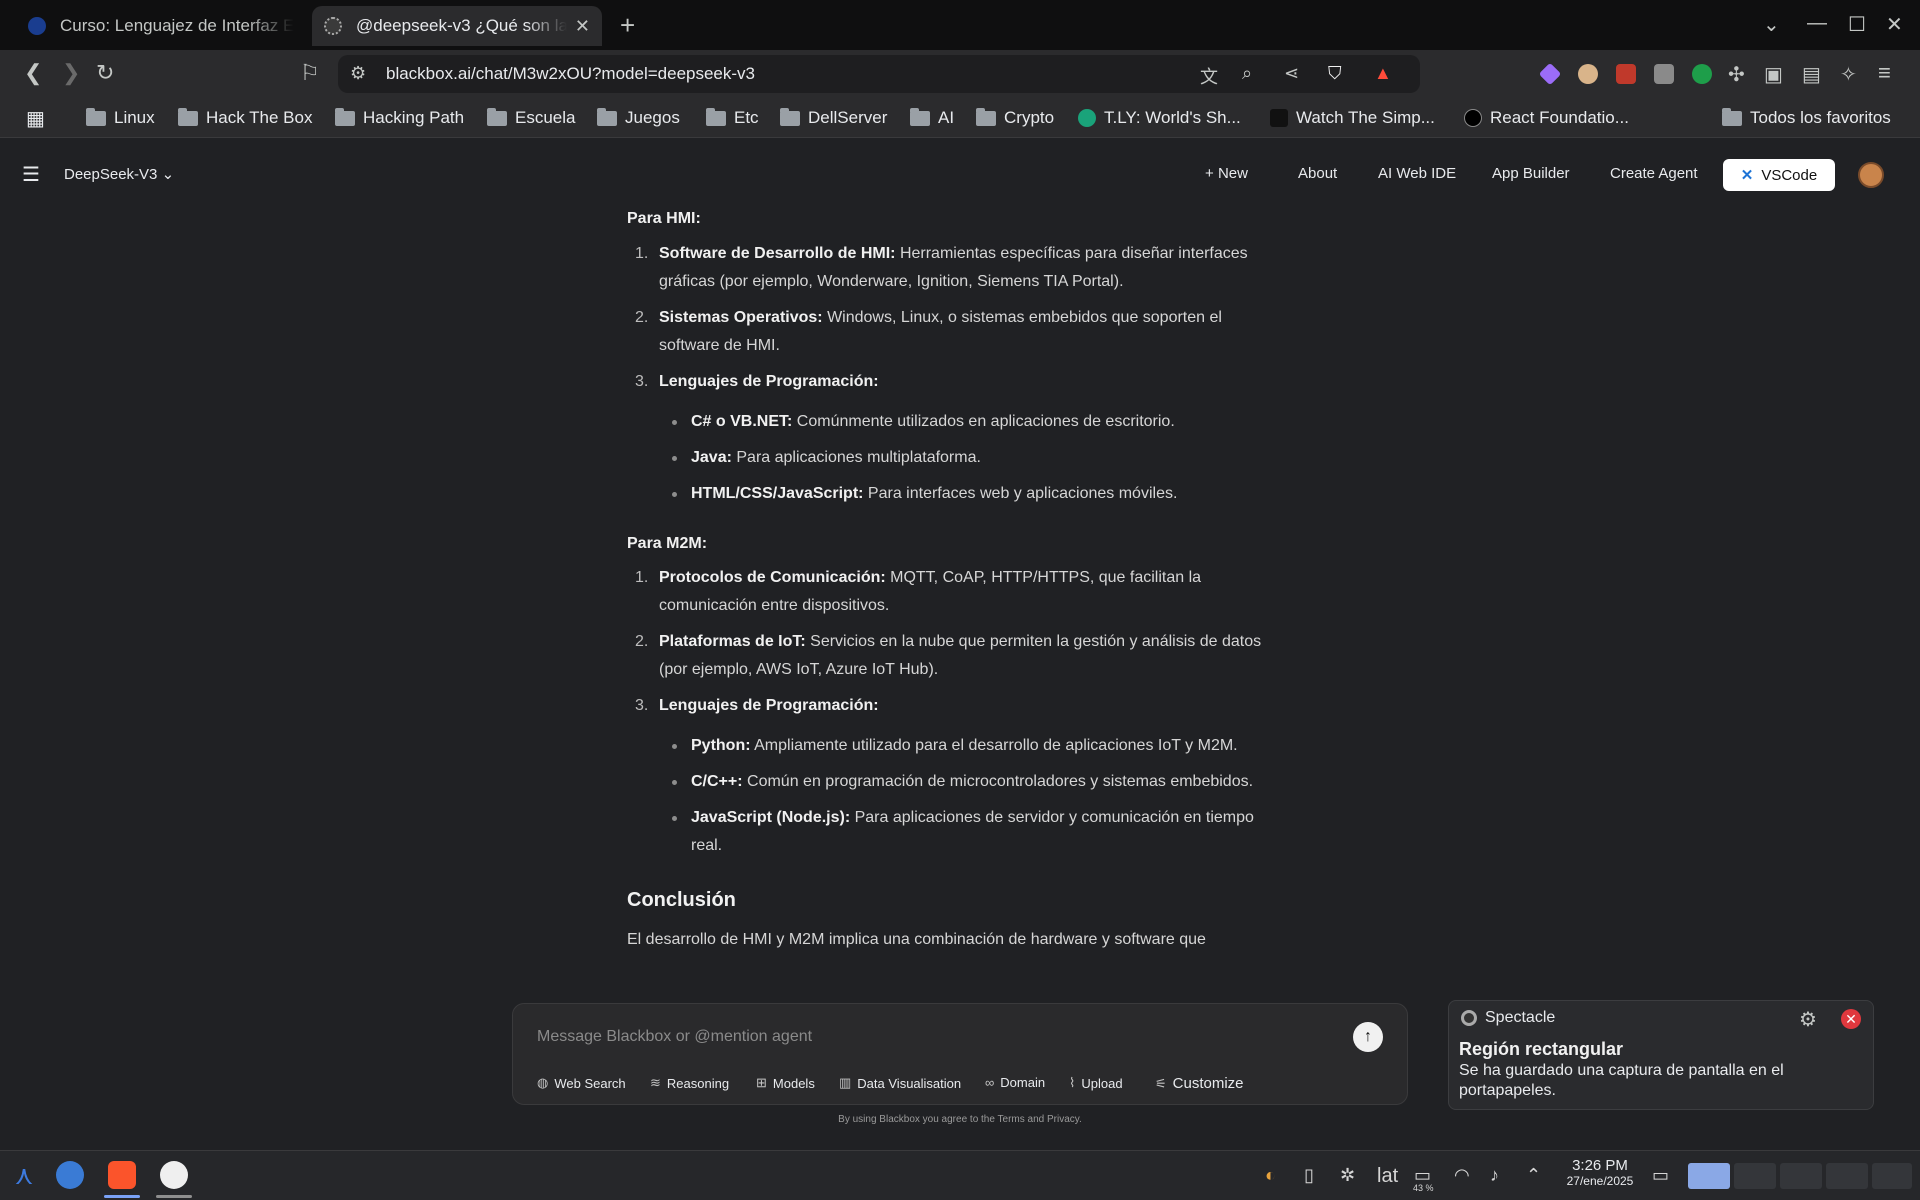  Describe the element at coordinates (1626, 74) in the screenshot. I see `extension-ublock-icon` at that location.